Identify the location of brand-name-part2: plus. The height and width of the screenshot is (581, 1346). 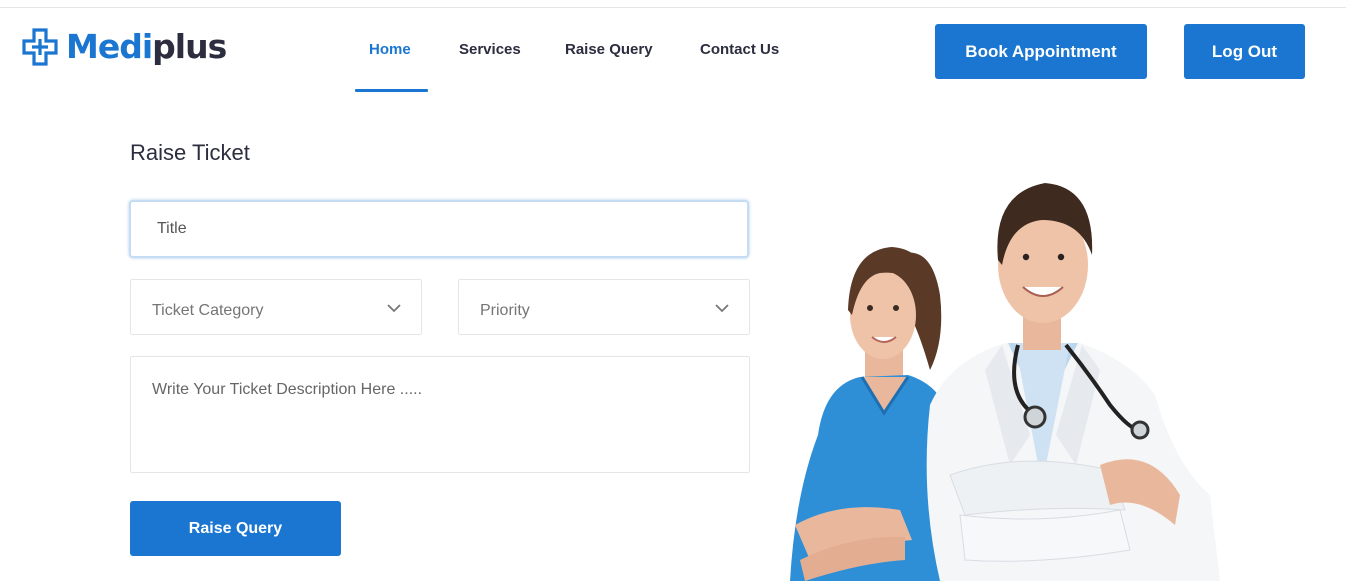
(189, 46).